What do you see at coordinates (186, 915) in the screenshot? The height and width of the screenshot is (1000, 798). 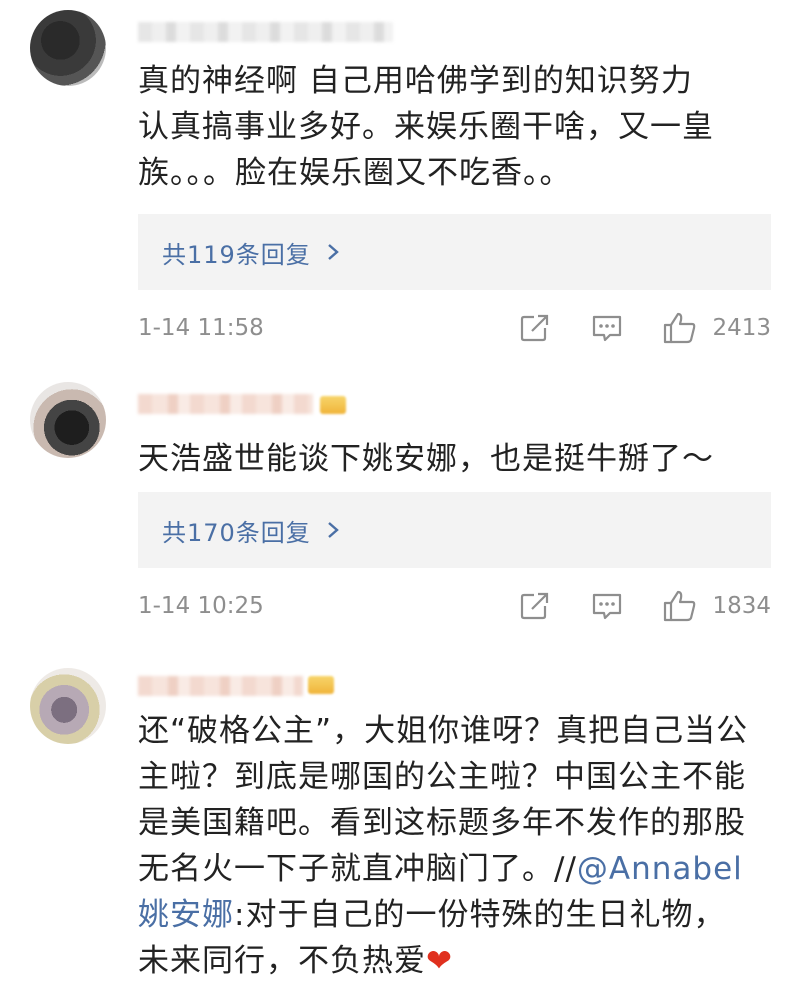 I see `mention-link: 姚安娜` at bounding box center [186, 915].